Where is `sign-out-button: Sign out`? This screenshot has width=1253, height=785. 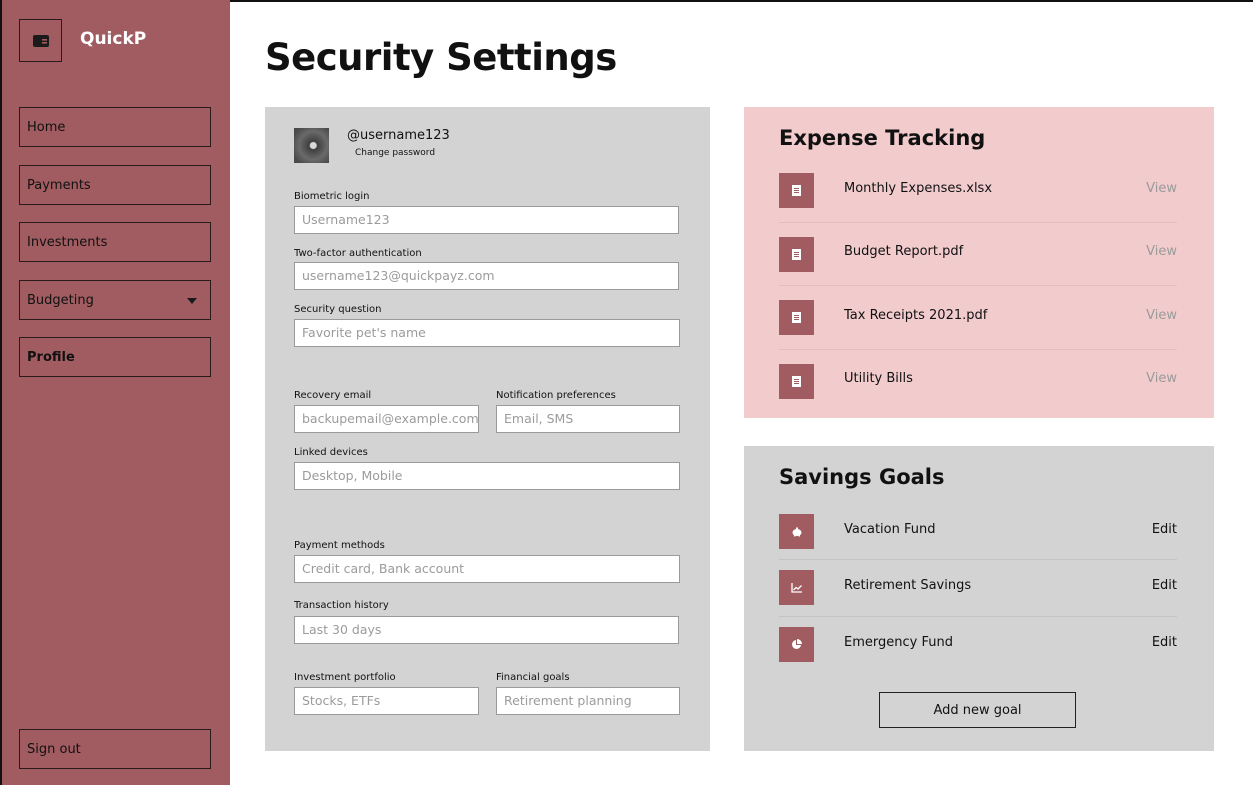 sign-out-button: Sign out is located at coordinates (115, 749).